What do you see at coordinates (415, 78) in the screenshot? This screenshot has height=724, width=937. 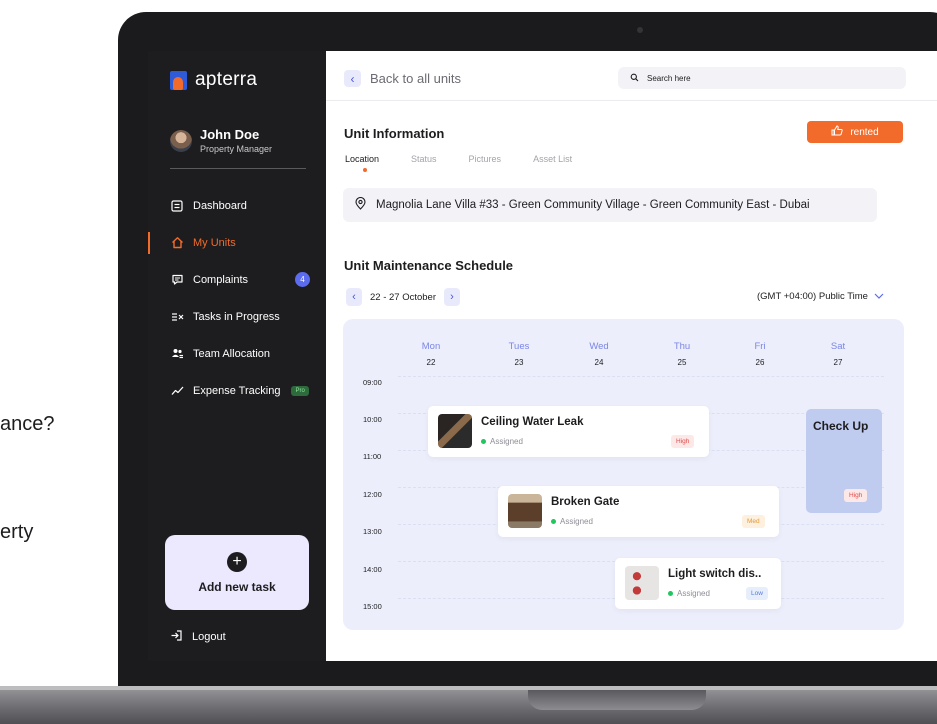 I see `back-to-all-units-link: Back to all units` at bounding box center [415, 78].